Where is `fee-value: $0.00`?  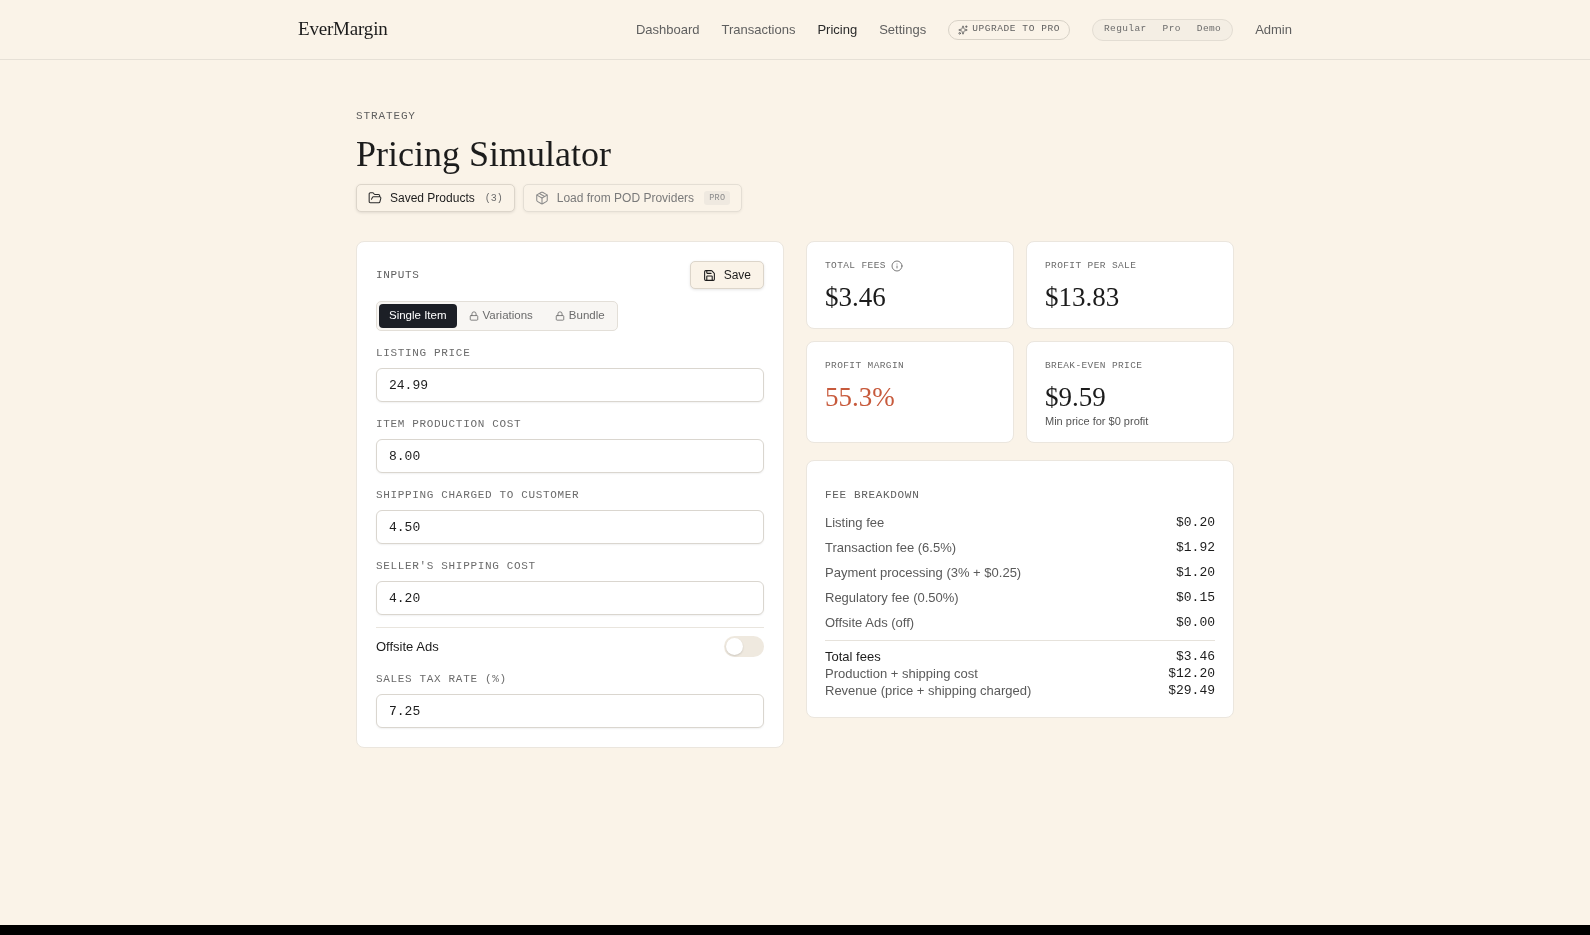
fee-value: $0.00 is located at coordinates (1195, 622).